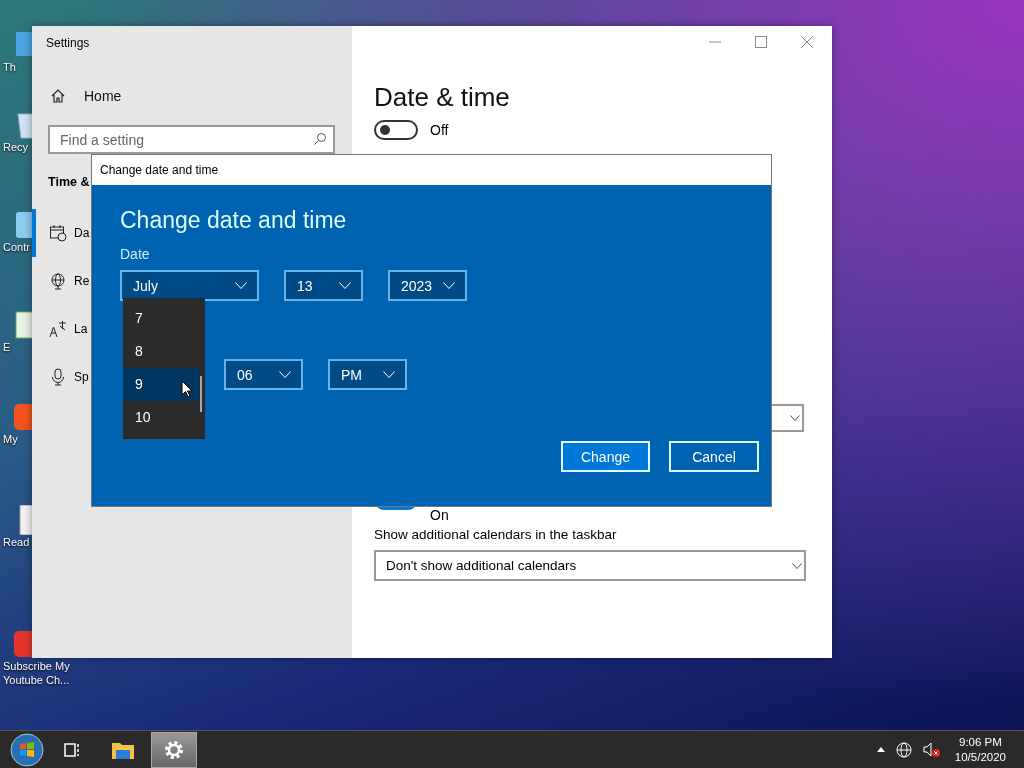  What do you see at coordinates (442, 97) in the screenshot?
I see `page-heading: Date & time` at bounding box center [442, 97].